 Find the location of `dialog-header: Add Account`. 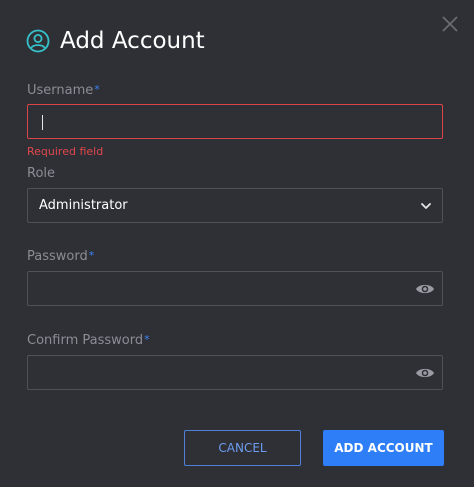

dialog-header: Add Account is located at coordinates (115, 41).